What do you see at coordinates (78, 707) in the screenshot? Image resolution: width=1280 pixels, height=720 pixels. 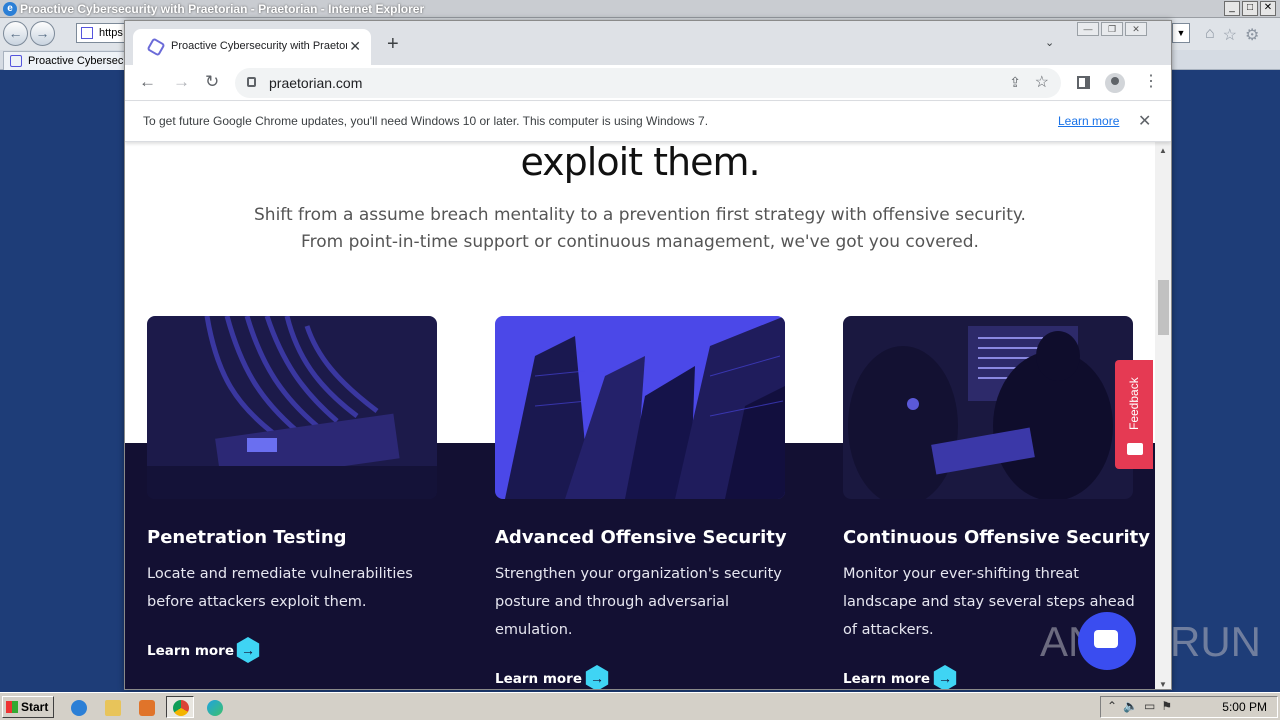 I see `taskbar-ie-icon` at bounding box center [78, 707].